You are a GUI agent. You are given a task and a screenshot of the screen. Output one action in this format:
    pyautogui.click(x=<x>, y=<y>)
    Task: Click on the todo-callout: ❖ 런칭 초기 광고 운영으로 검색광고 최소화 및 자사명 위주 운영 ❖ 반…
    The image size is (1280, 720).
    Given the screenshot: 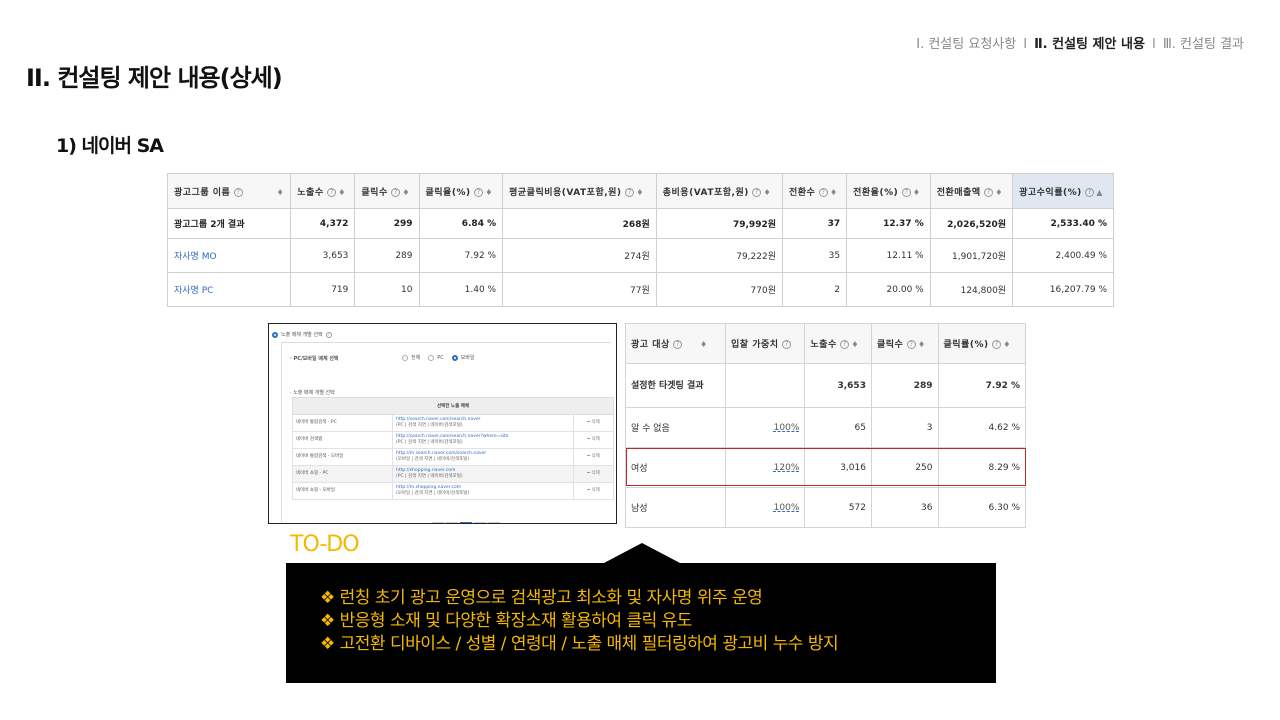 What is the action you would take?
    pyautogui.click(x=641, y=623)
    